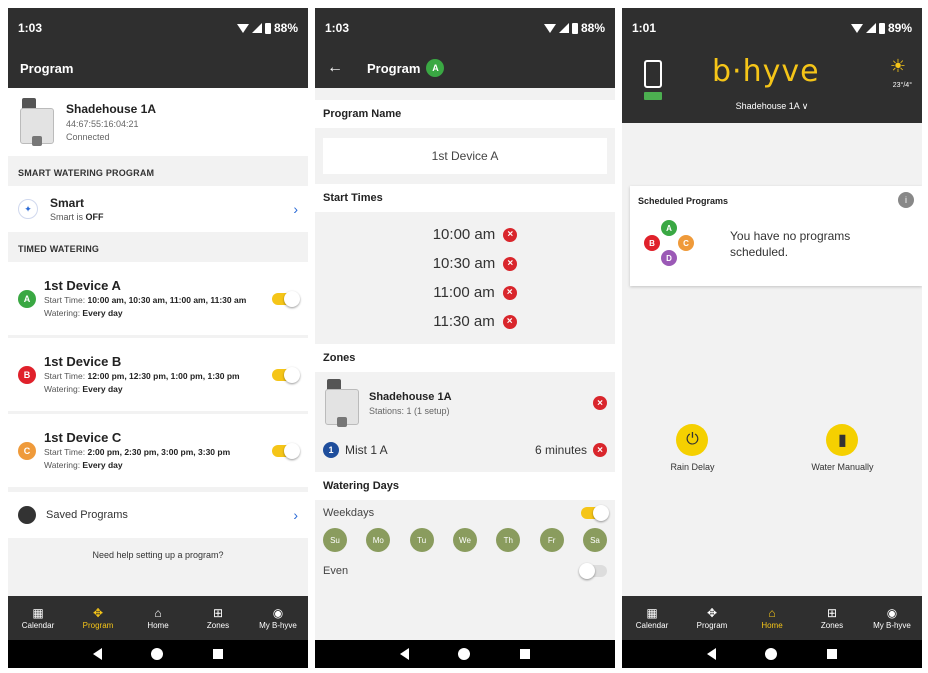 Image resolution: width=928 pixels, height=673 pixels. What do you see at coordinates (772, 448) in the screenshot?
I see `quick-actions: ⏻ Rain Delay ▮ Water Manually` at bounding box center [772, 448].